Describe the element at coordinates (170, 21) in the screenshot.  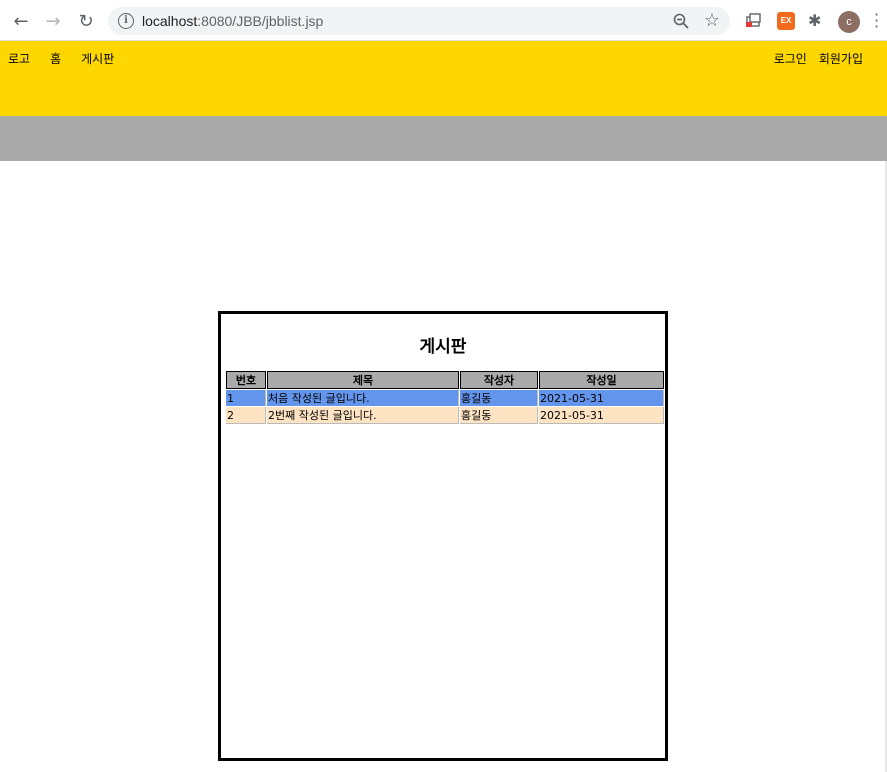
I see `url-host: localhost` at that location.